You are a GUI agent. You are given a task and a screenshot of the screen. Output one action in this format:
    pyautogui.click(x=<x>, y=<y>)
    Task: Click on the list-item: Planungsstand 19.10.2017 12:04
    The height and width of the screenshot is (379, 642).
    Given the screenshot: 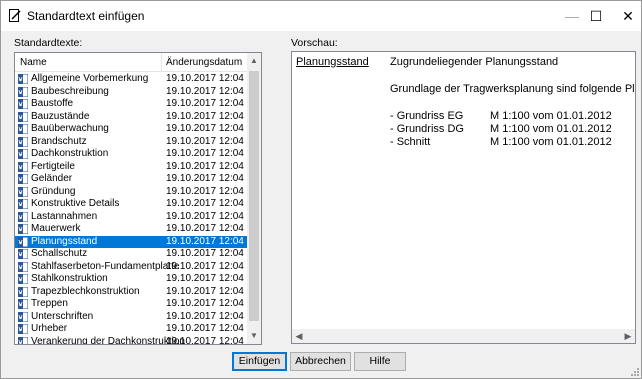 What is the action you would take?
    pyautogui.click(x=131, y=241)
    